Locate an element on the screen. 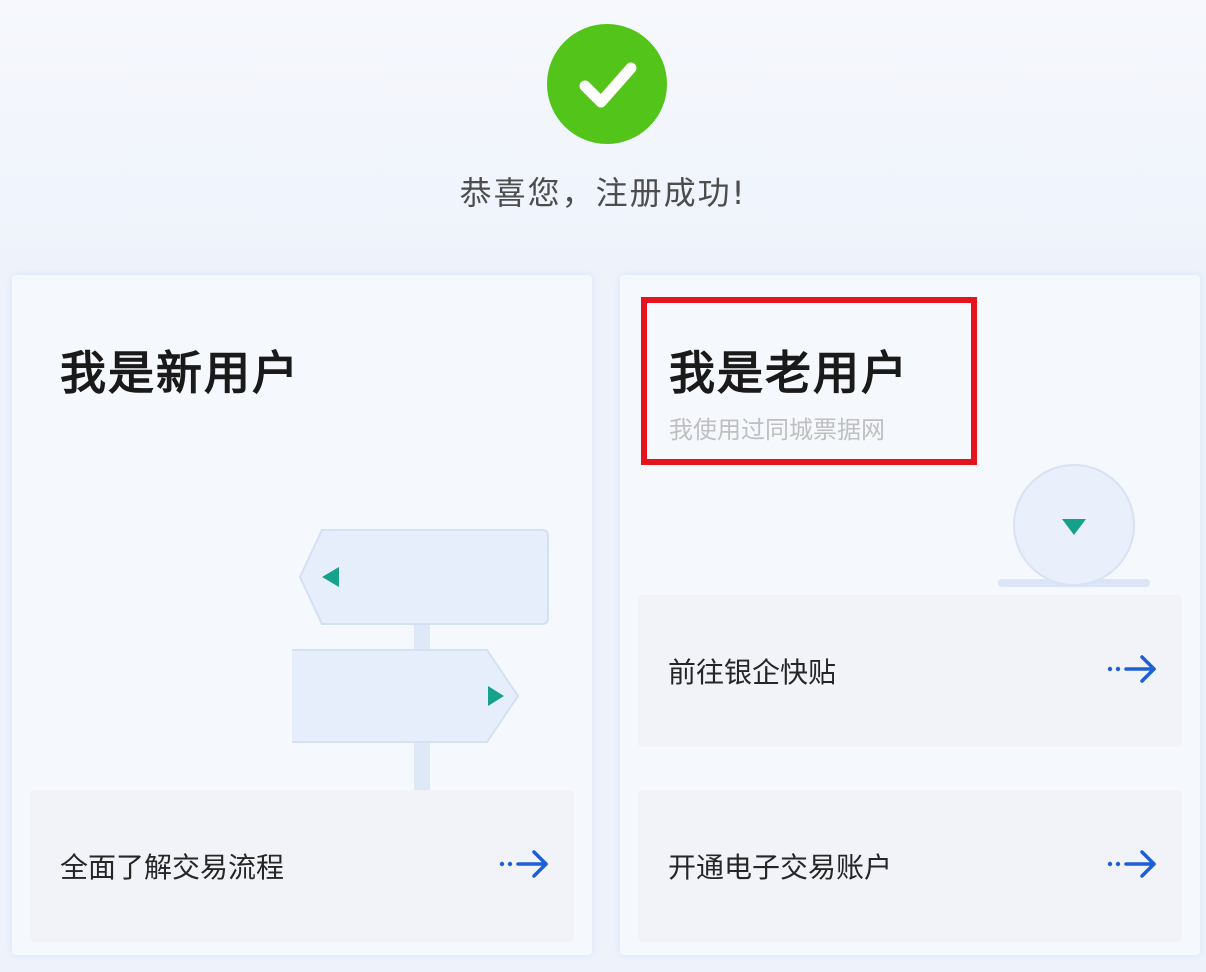  learn-trading-process-button: 全面了解交易流程 is located at coordinates (302, 866).